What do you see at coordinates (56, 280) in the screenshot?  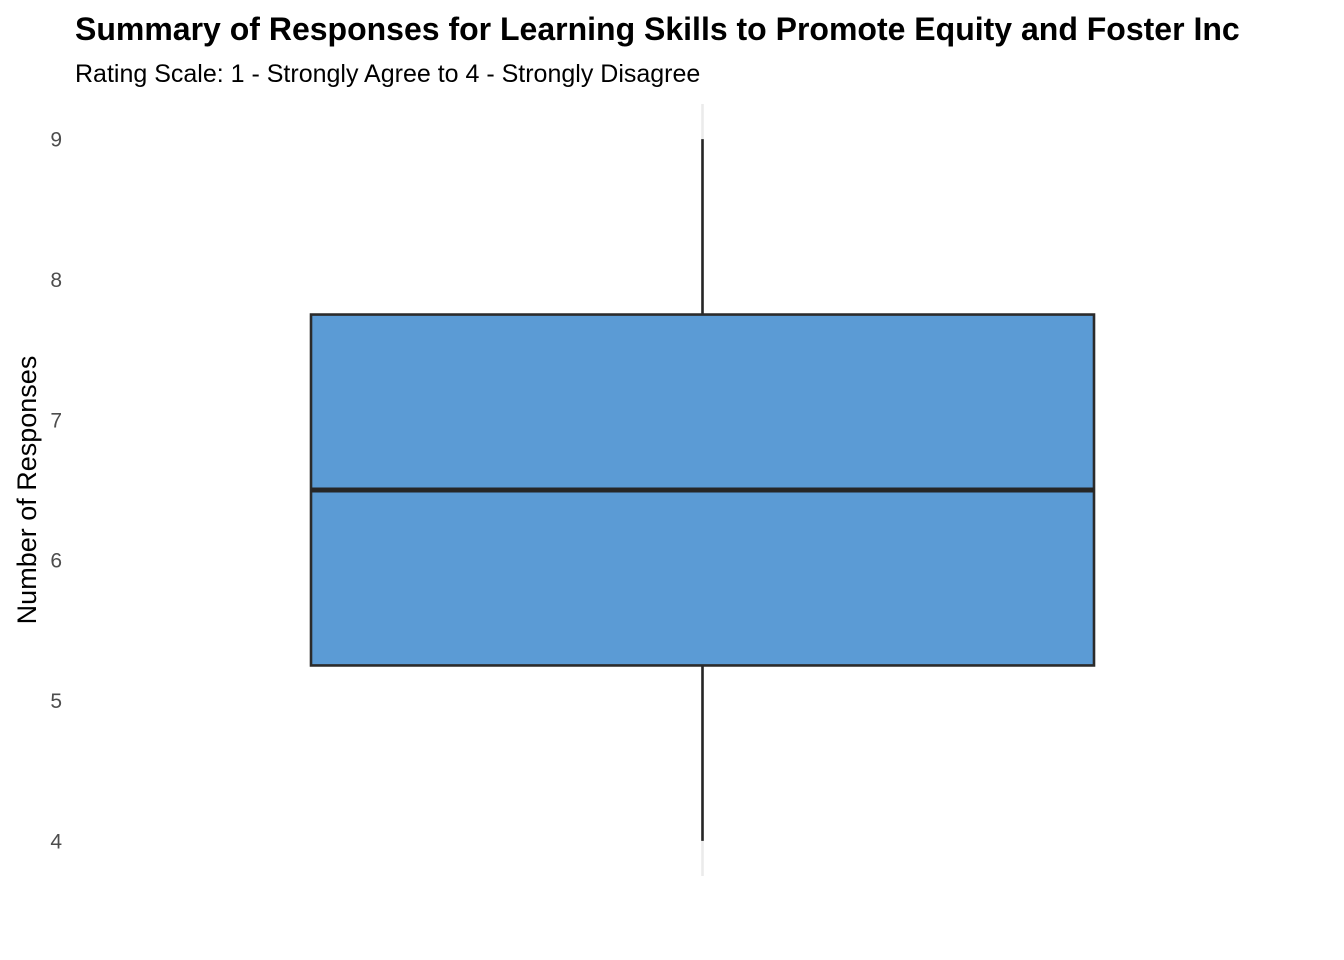 I see `y-tick-label: 8` at bounding box center [56, 280].